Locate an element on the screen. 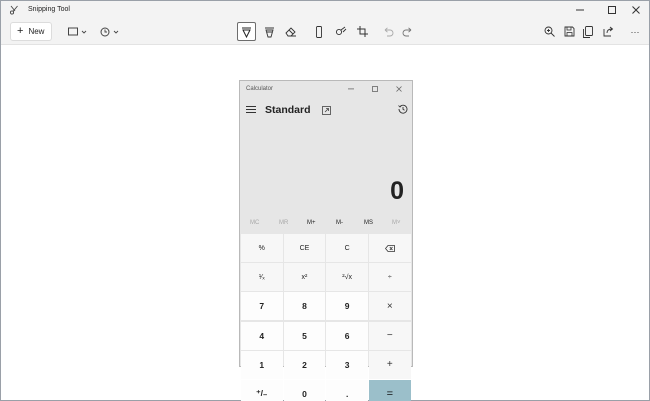 Image resolution: width=650 pixels, height=401 pixels. memory-store-button: MS is located at coordinates (368, 223).